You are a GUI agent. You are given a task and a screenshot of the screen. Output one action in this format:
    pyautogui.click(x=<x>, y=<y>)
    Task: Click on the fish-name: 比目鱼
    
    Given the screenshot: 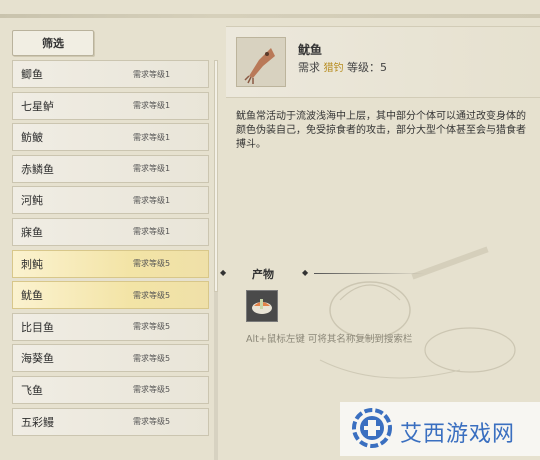 What is the action you would take?
    pyautogui.click(x=37, y=327)
    